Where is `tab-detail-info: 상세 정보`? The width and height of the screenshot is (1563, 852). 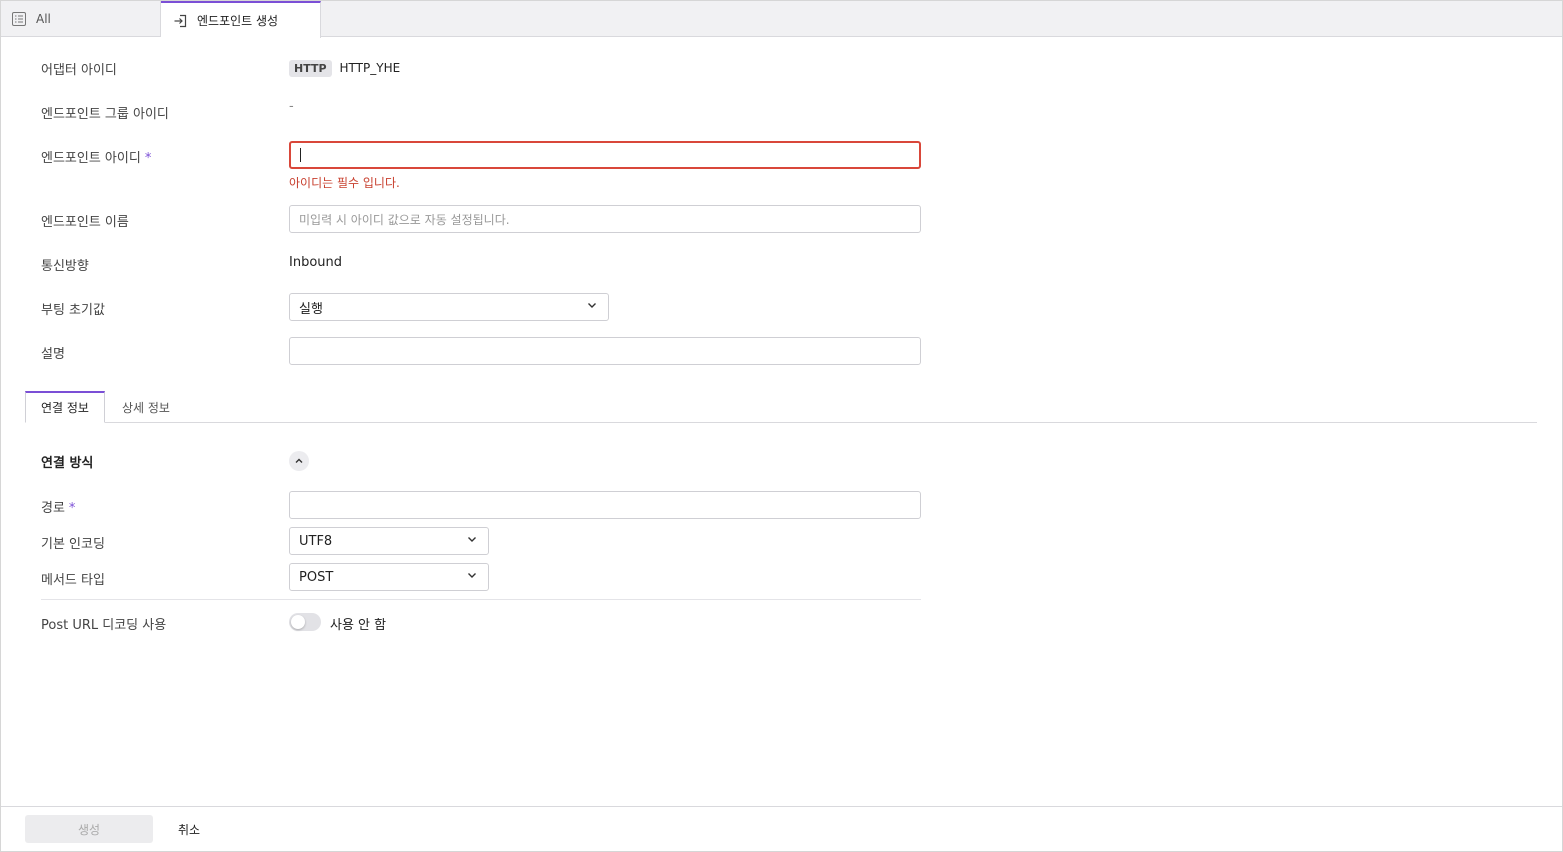 tab-detail-info: 상세 정보 is located at coordinates (146, 407).